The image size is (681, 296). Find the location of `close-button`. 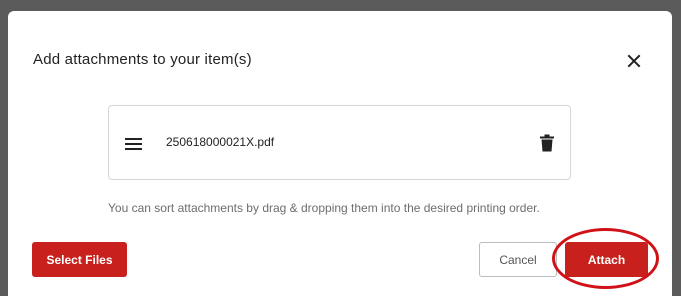

close-button is located at coordinates (634, 61).